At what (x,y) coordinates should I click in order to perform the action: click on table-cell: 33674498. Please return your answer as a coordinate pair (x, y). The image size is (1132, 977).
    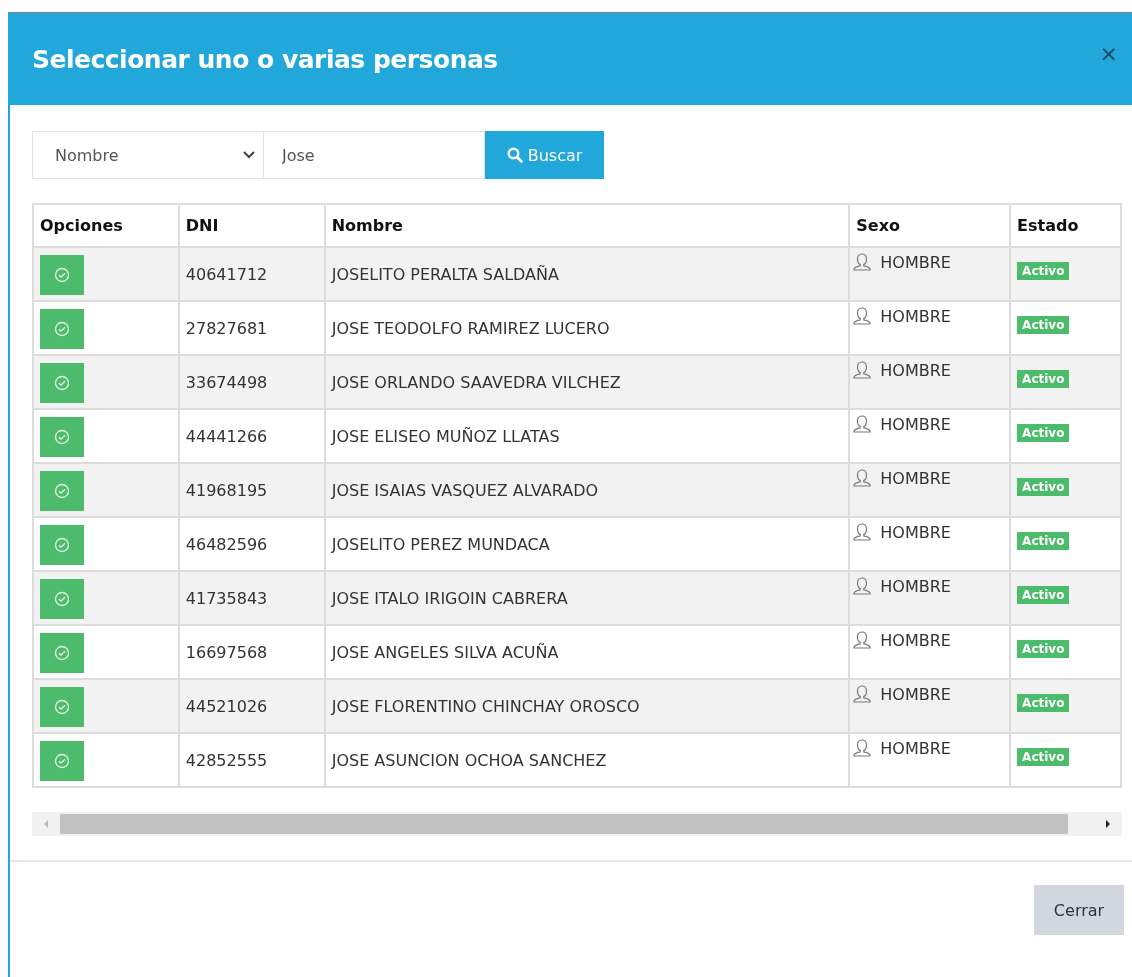
    Looking at the image, I should click on (251, 382).